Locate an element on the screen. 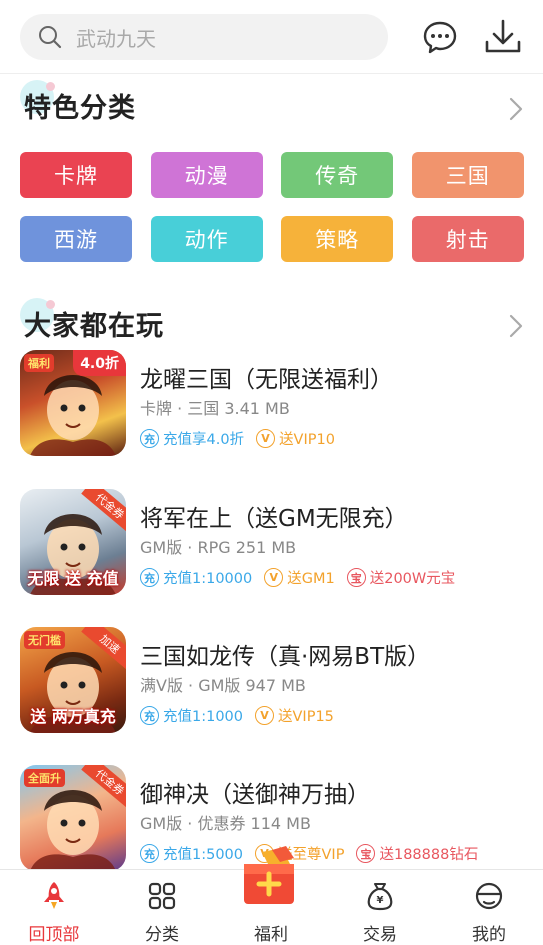  perk-text: 充值享4.0折 is located at coordinates (204, 440).